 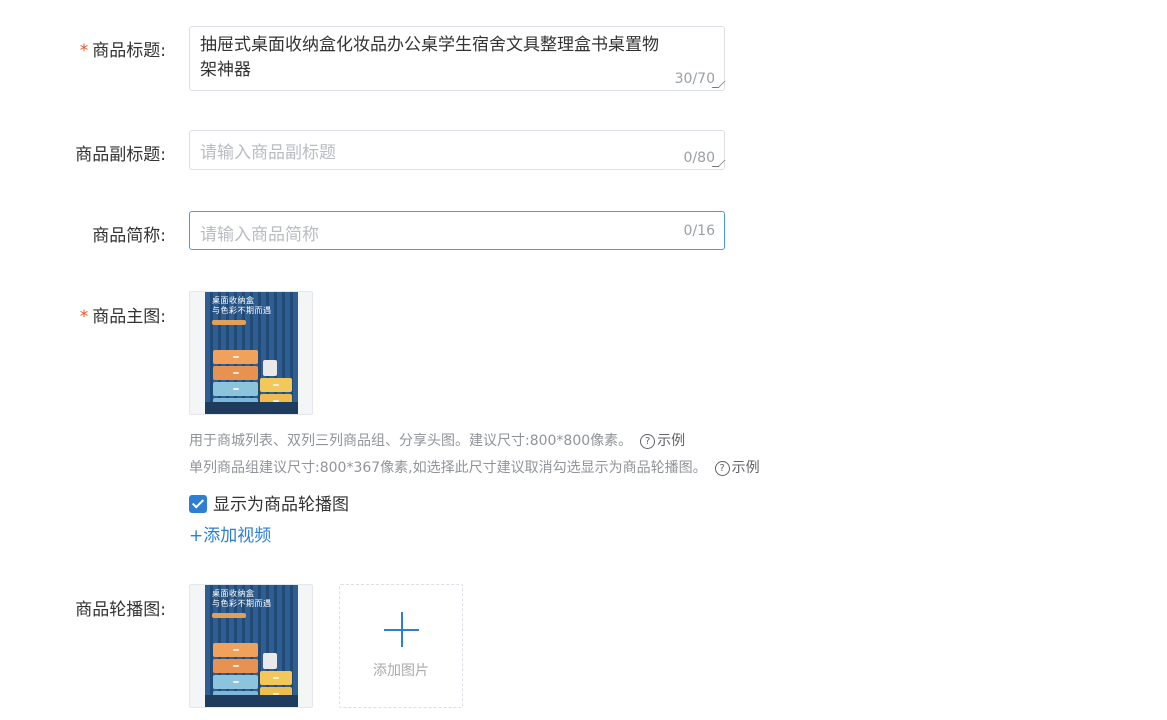 I want to click on product-subtitle-label: 商品副标题:, so click(x=120, y=152).